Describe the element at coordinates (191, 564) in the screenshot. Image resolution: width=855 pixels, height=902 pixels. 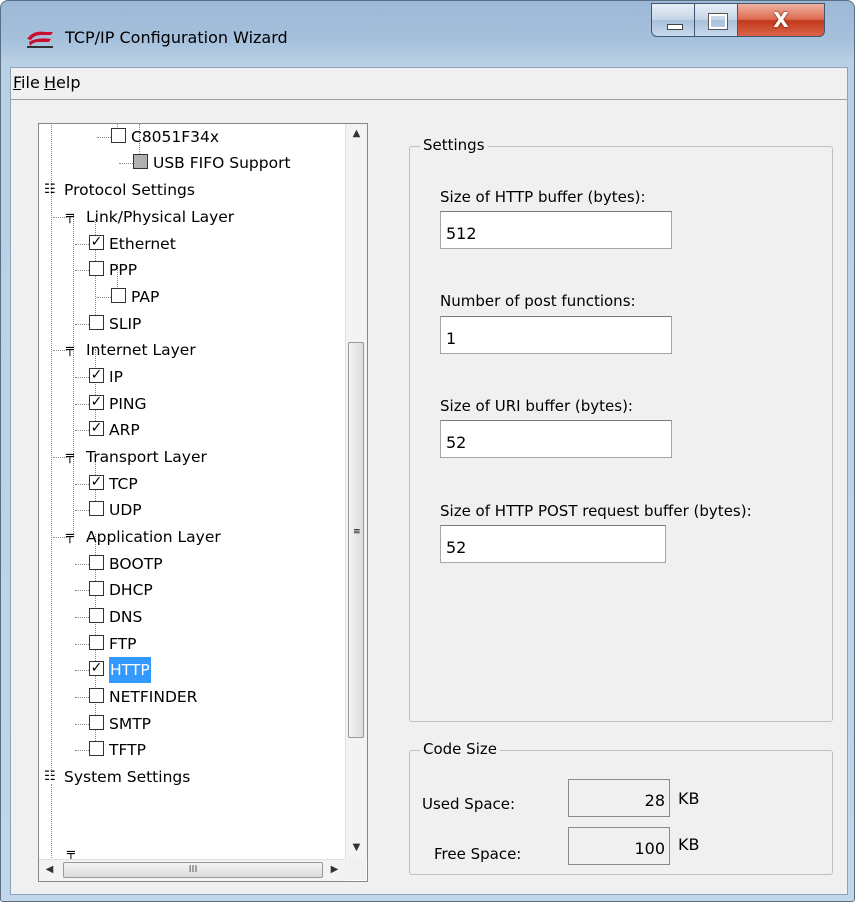
I see `tree-node-bootp: BOOTP` at that location.